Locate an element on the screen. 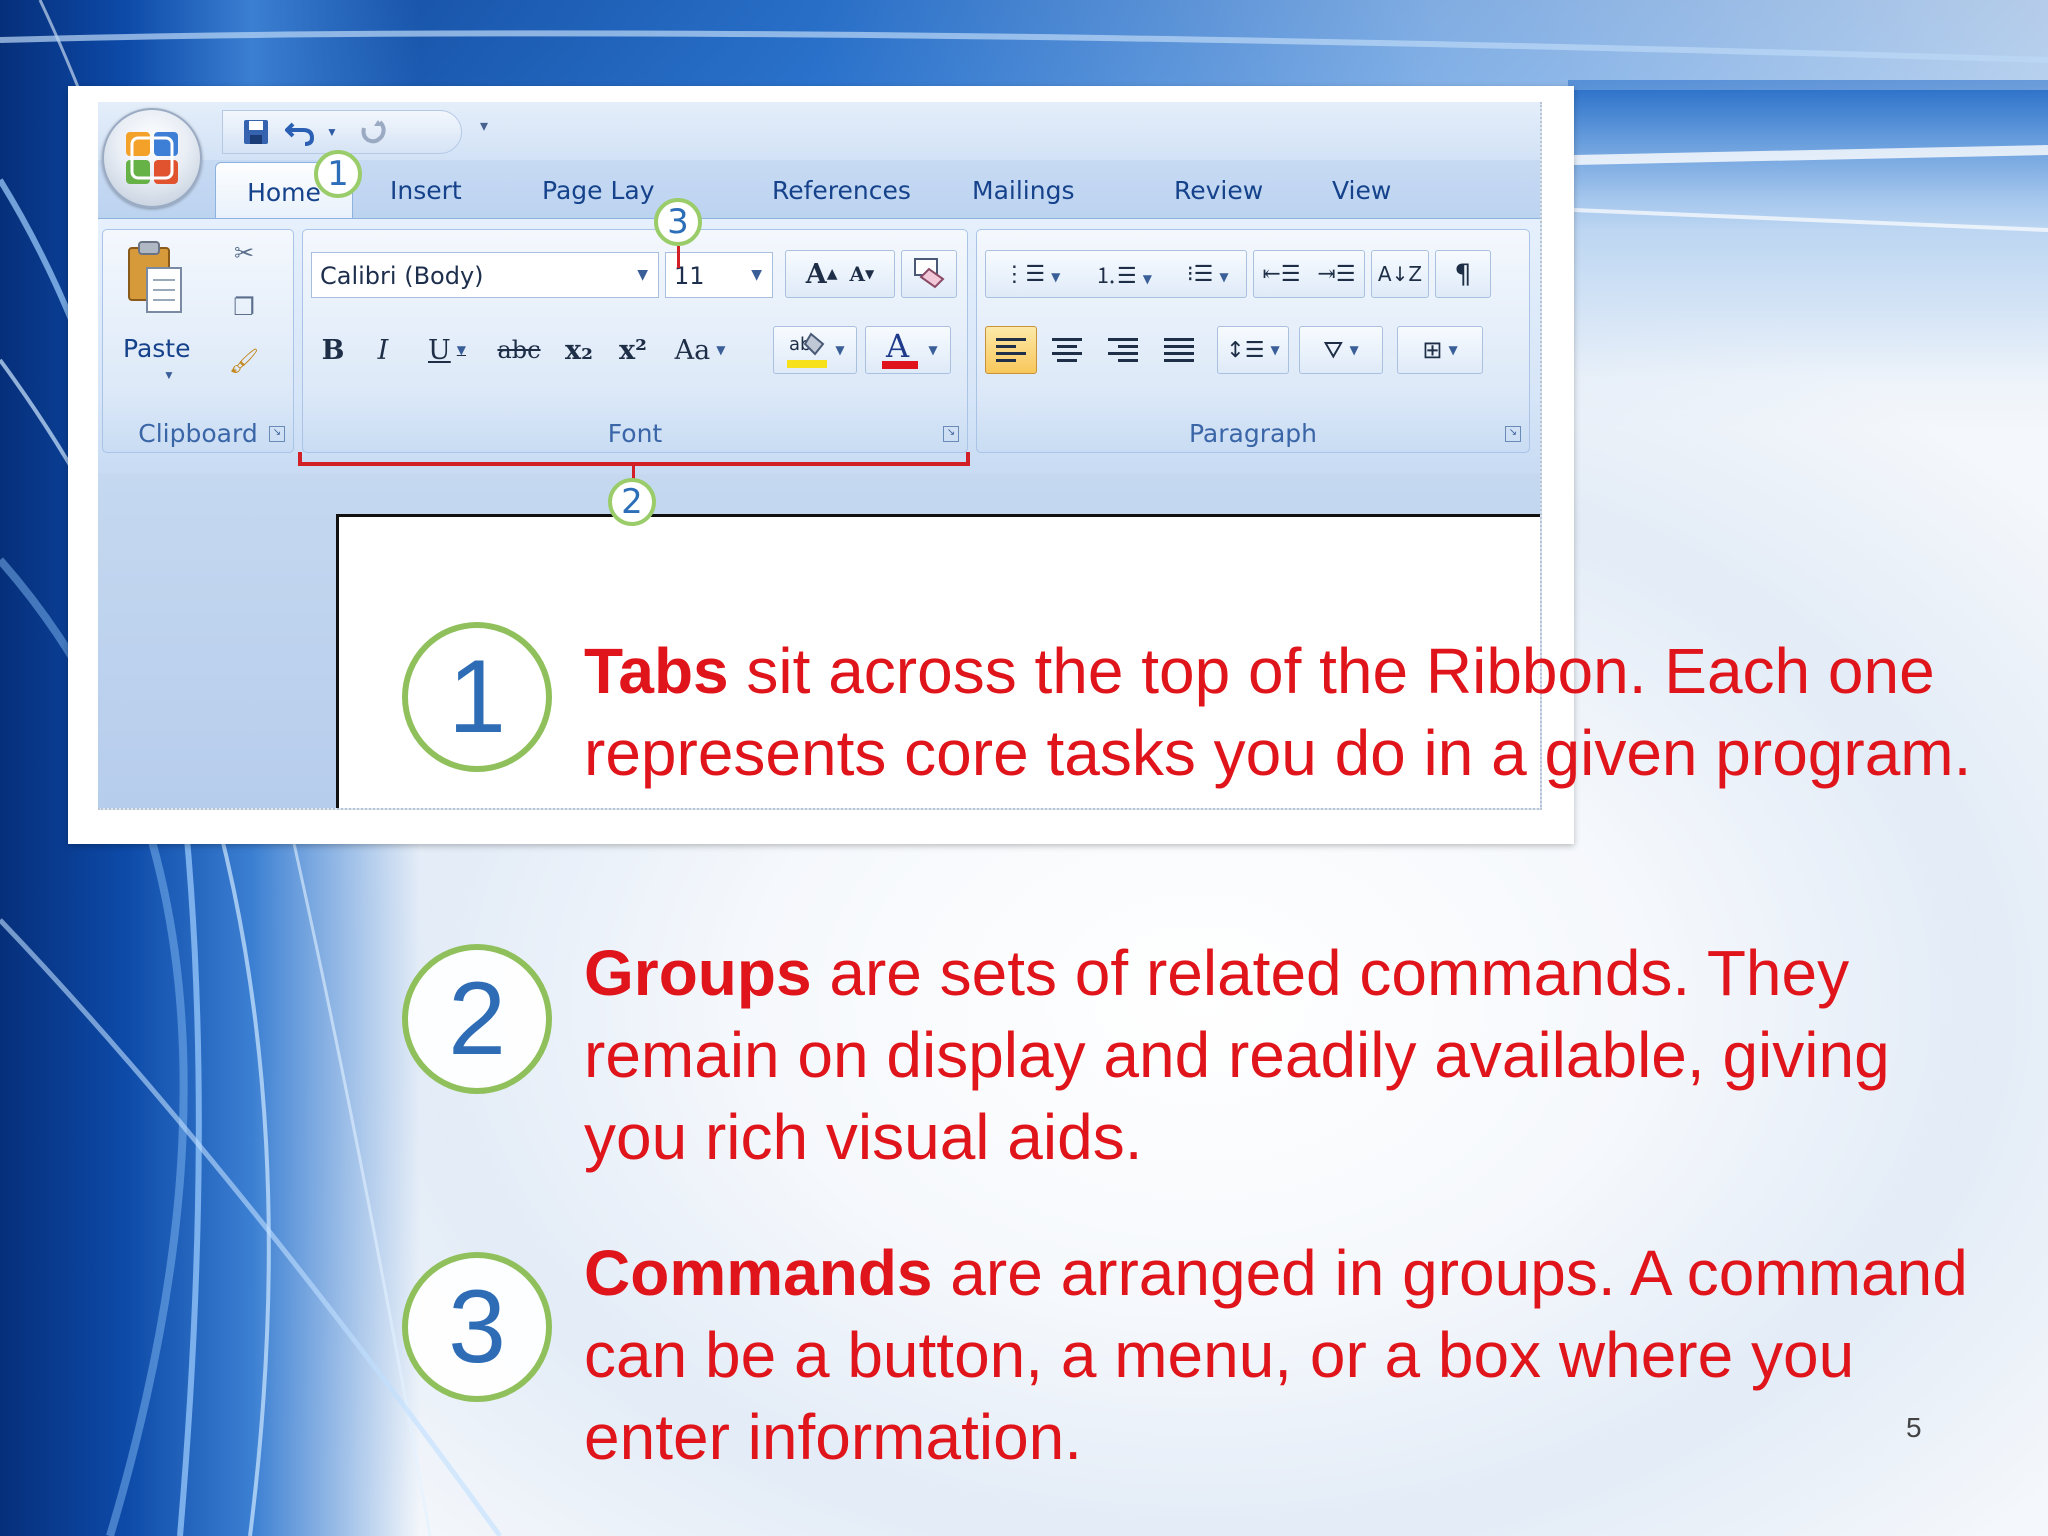  sort-icon: A↓Z is located at coordinates (1400, 274).